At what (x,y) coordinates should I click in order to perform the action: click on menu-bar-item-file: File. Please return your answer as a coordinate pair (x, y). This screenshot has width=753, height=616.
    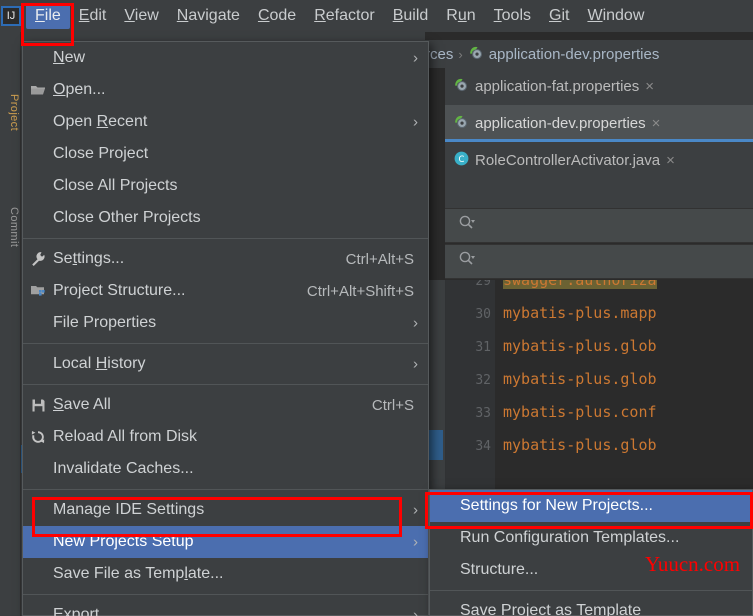
    Looking at the image, I should click on (48, 16).